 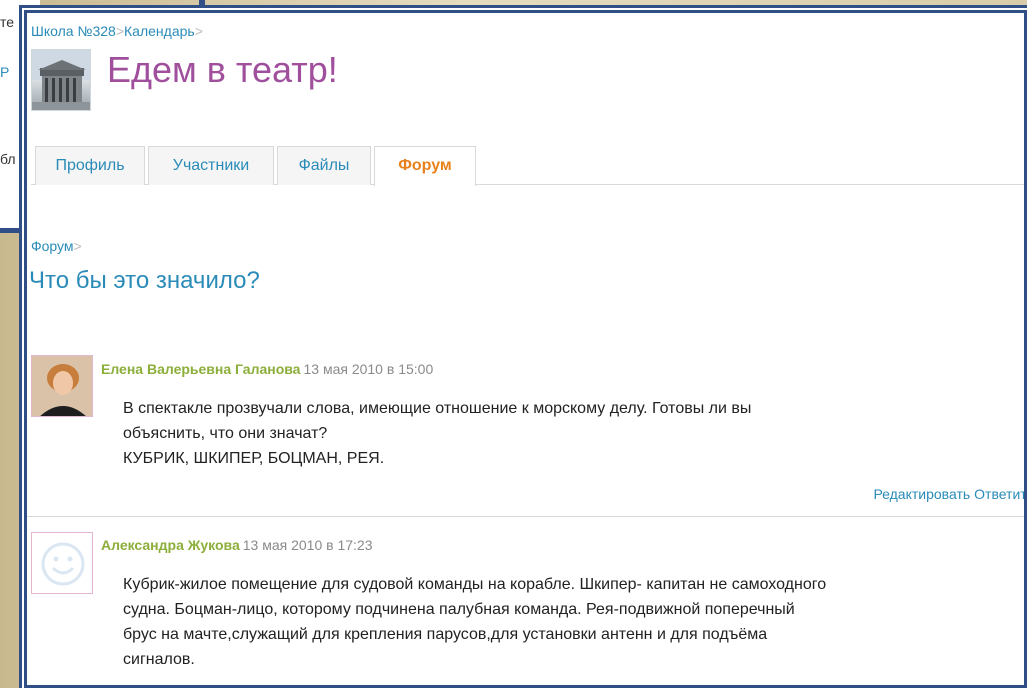 I want to click on edit-post-link: Редактировать, so click(x=921, y=494).